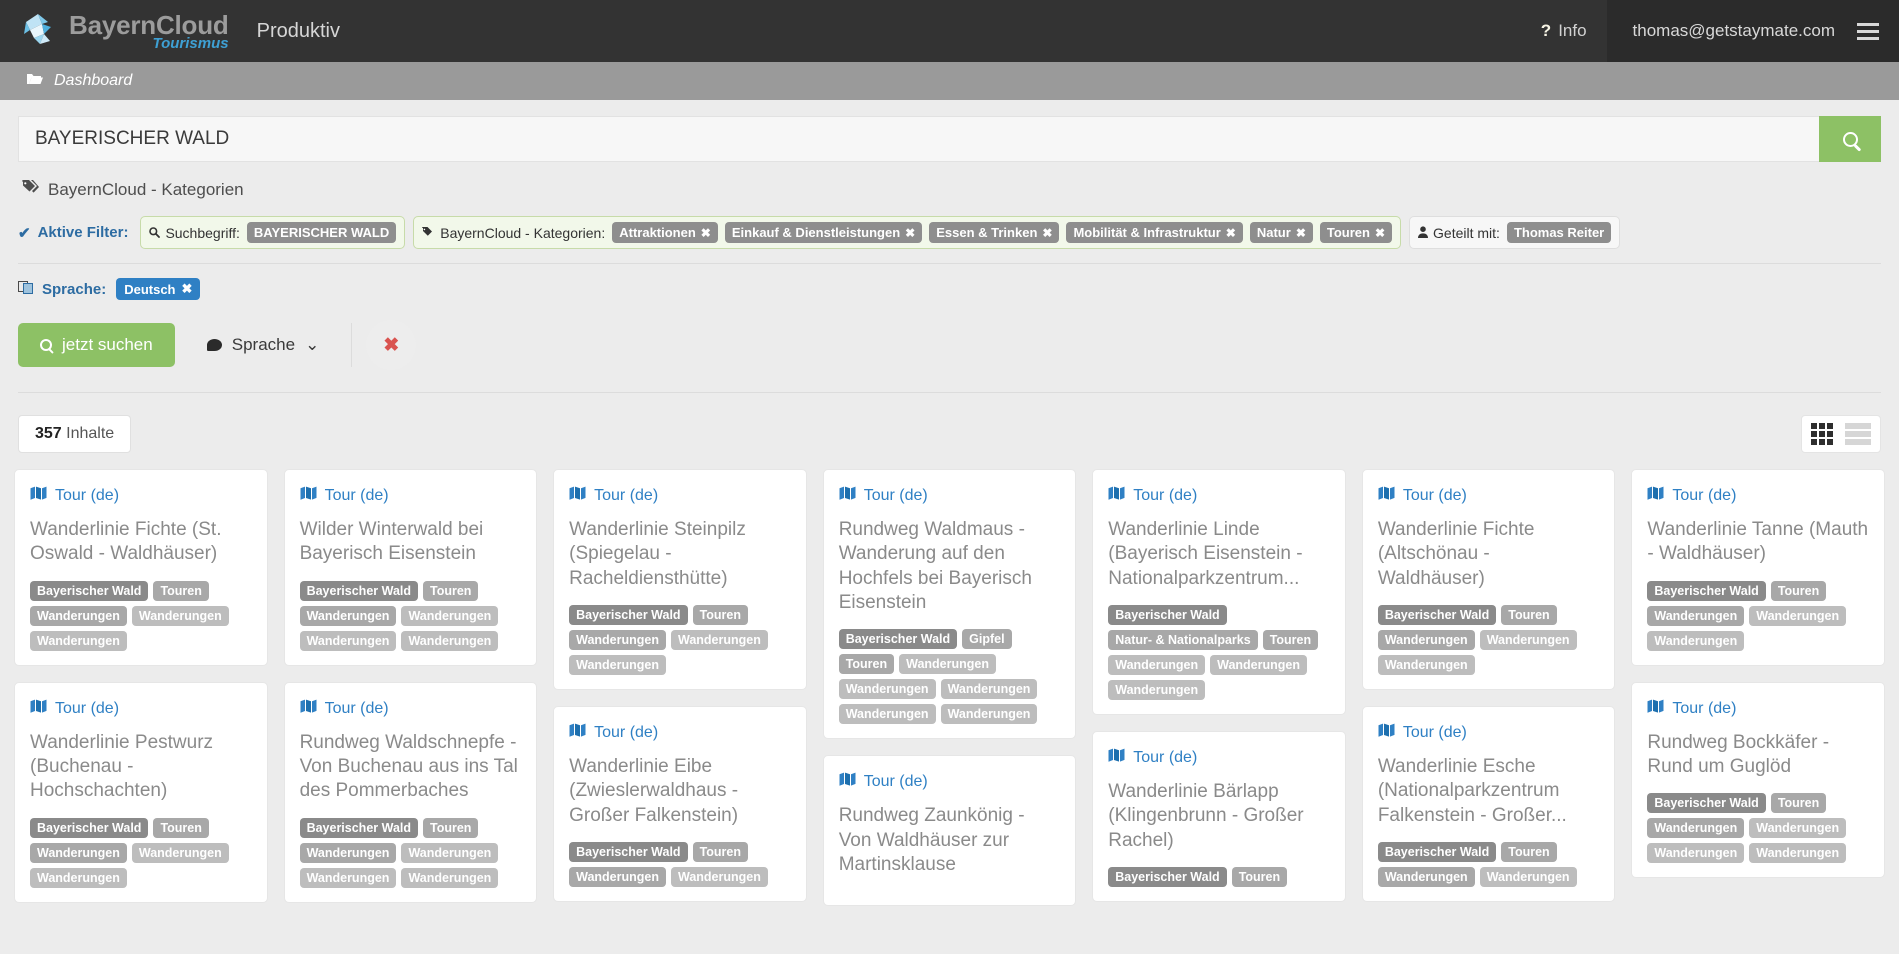 The height and width of the screenshot is (954, 1899). What do you see at coordinates (96, 345) in the screenshot?
I see `search-now-button: jetzt suchen` at bounding box center [96, 345].